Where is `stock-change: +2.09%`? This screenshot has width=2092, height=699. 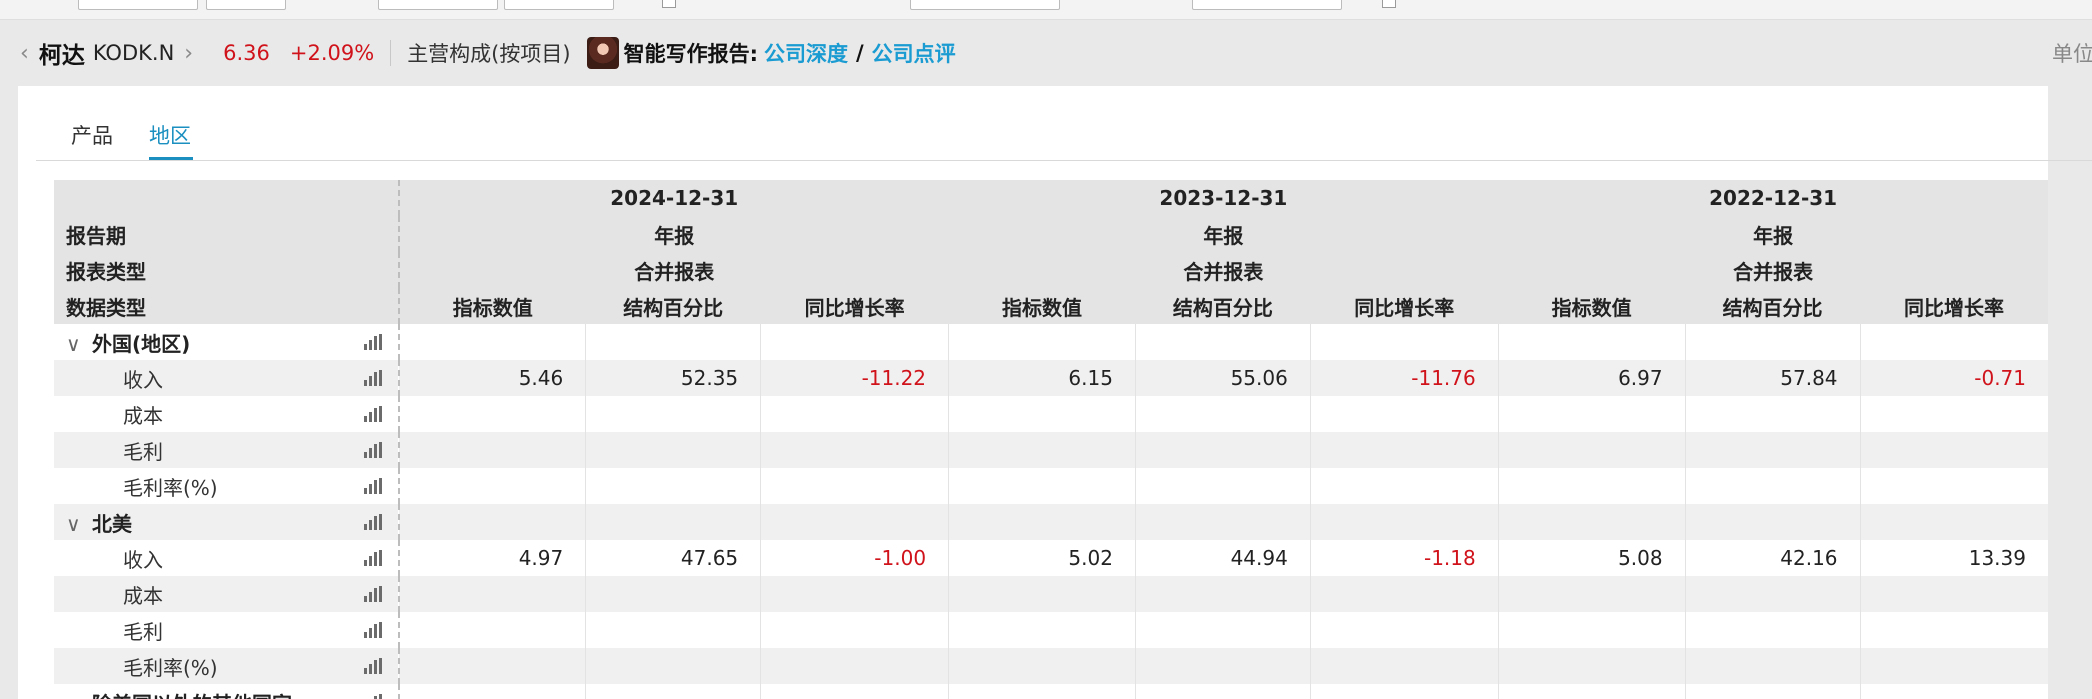
stock-change: +2.09% is located at coordinates (332, 53).